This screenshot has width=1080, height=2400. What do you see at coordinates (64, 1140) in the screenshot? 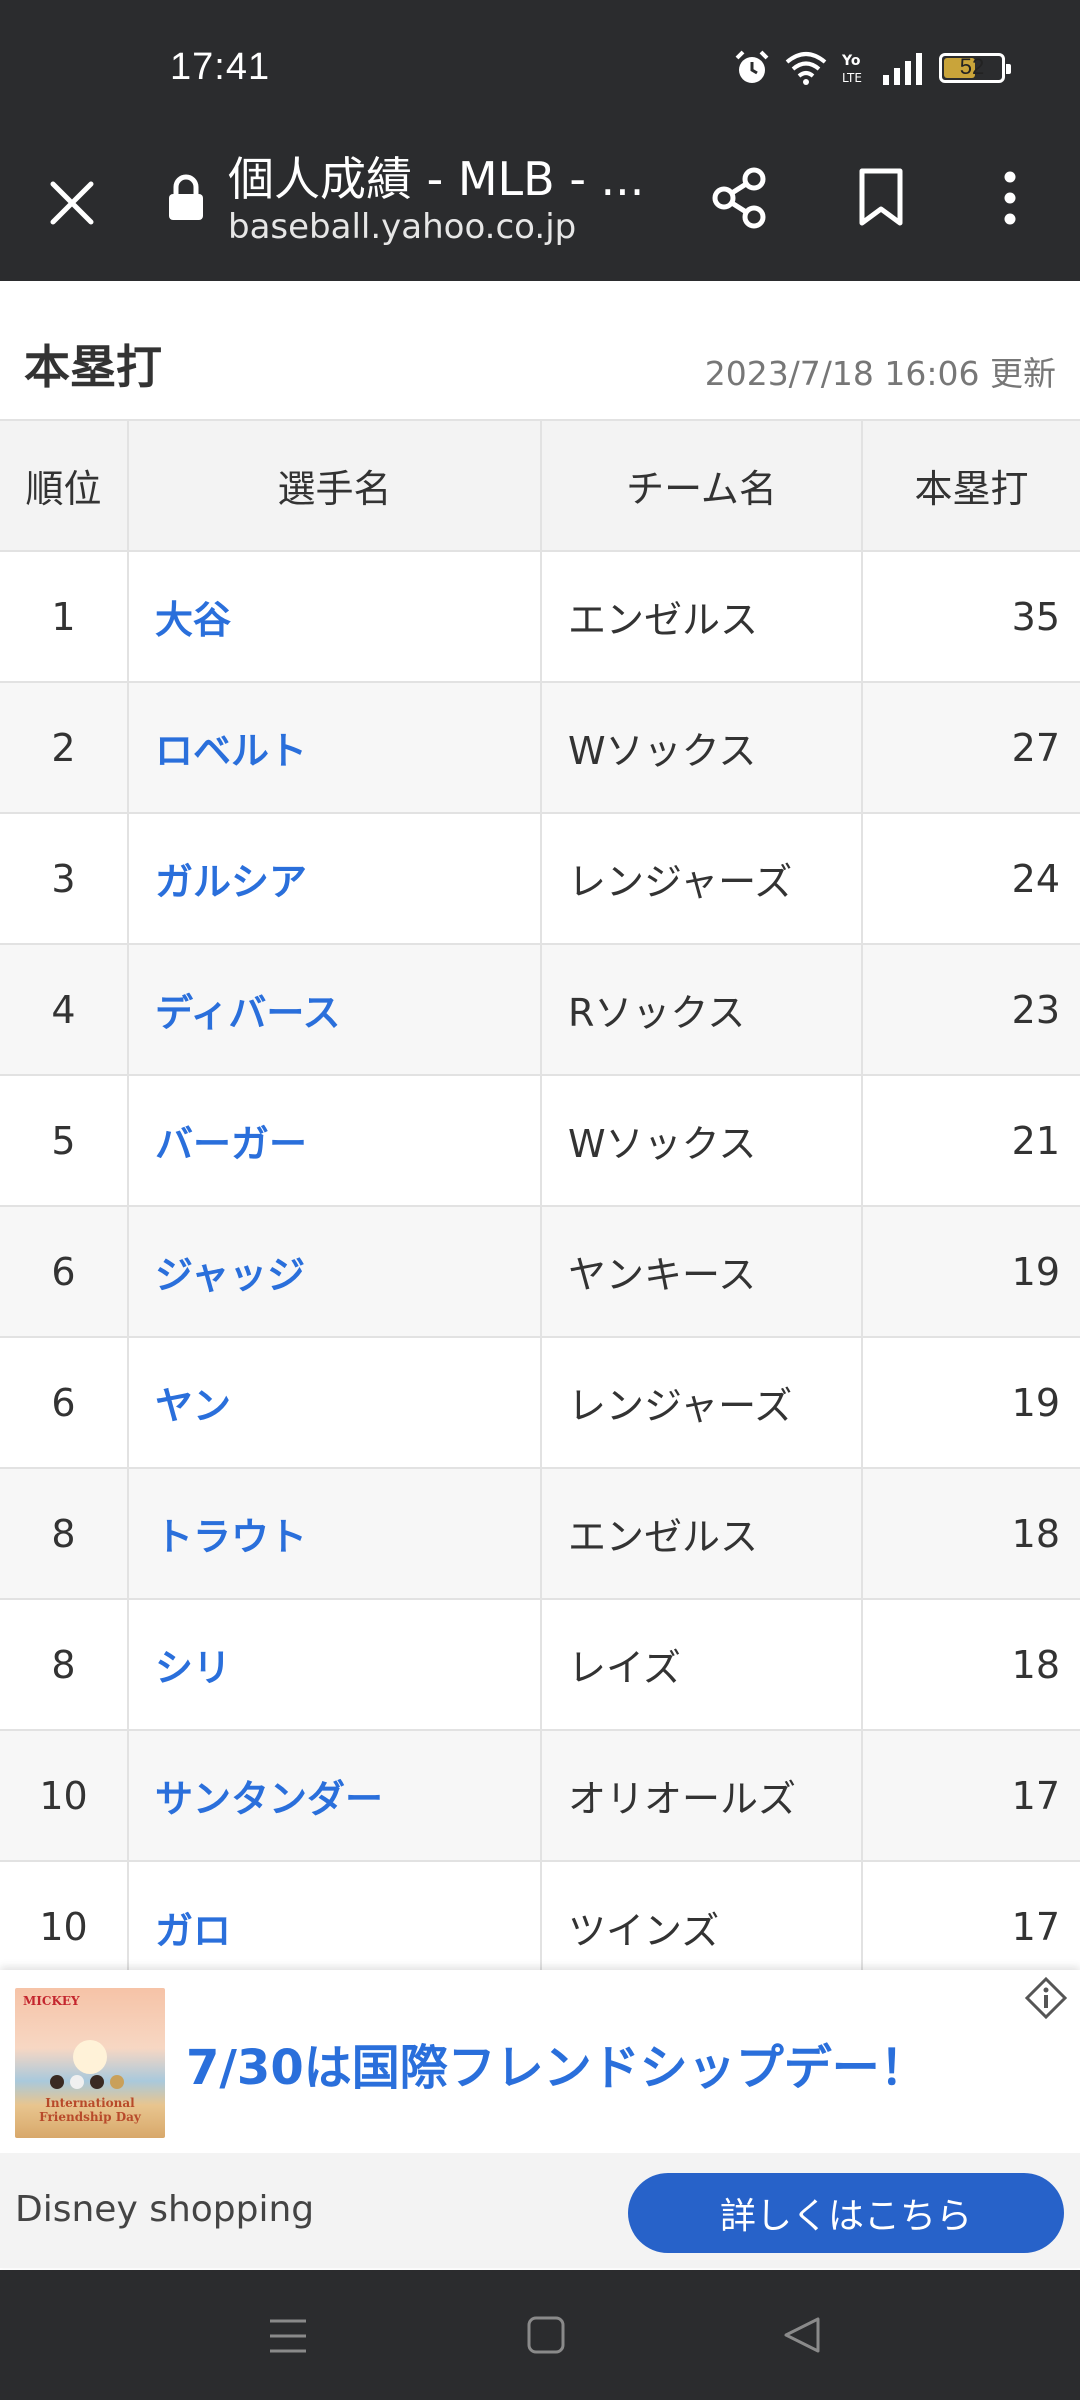
I see `rank-cell: 5` at bounding box center [64, 1140].